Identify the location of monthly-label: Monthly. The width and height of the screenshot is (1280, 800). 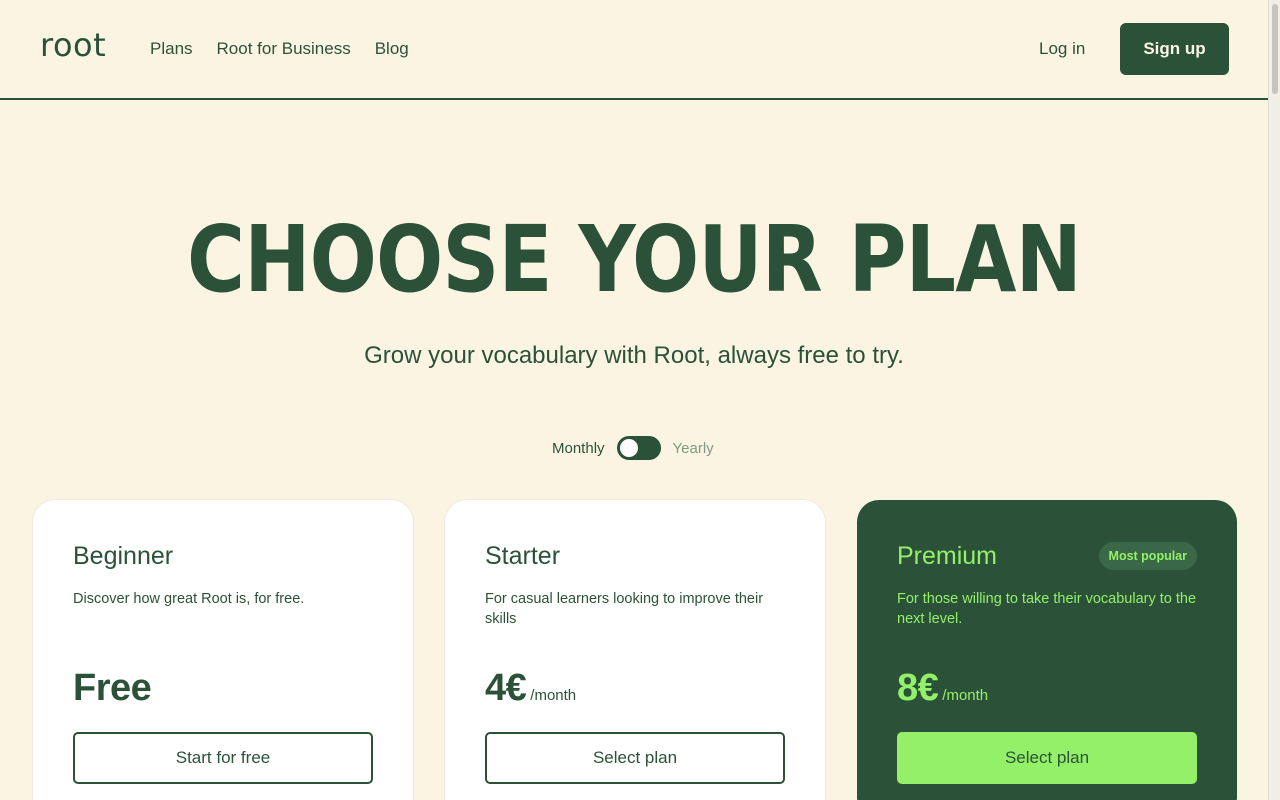
(578, 448).